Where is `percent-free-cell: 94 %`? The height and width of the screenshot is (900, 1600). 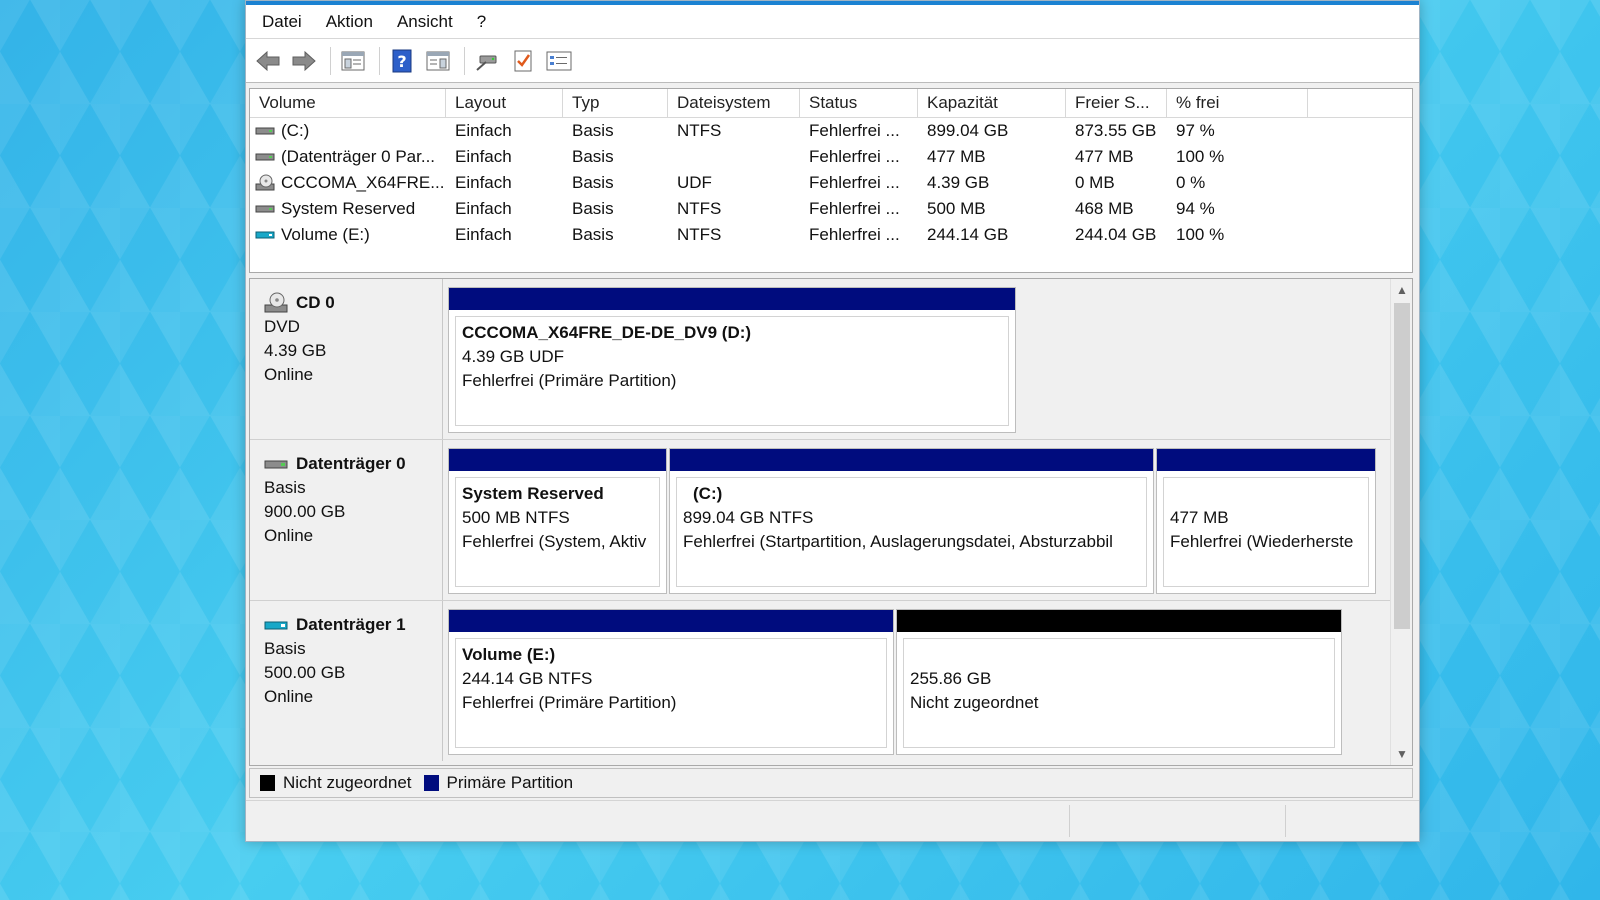 percent-free-cell: 94 % is located at coordinates (1195, 208).